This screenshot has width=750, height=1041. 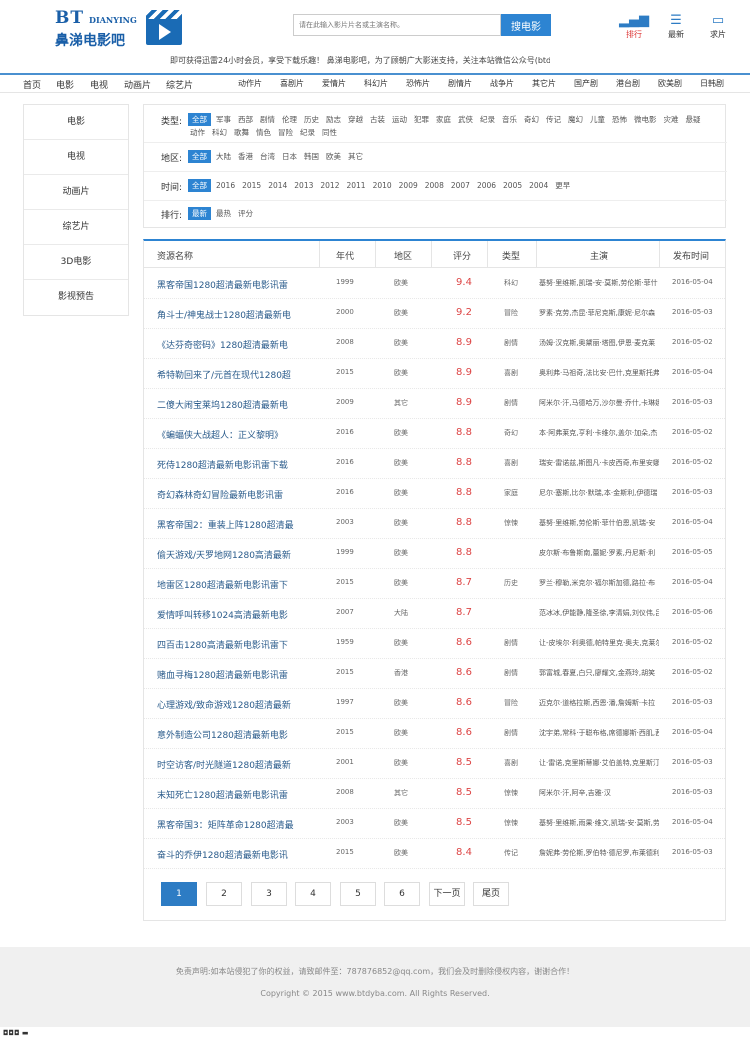 I want to click on filter-year-option: 2015, so click(x=251, y=185).